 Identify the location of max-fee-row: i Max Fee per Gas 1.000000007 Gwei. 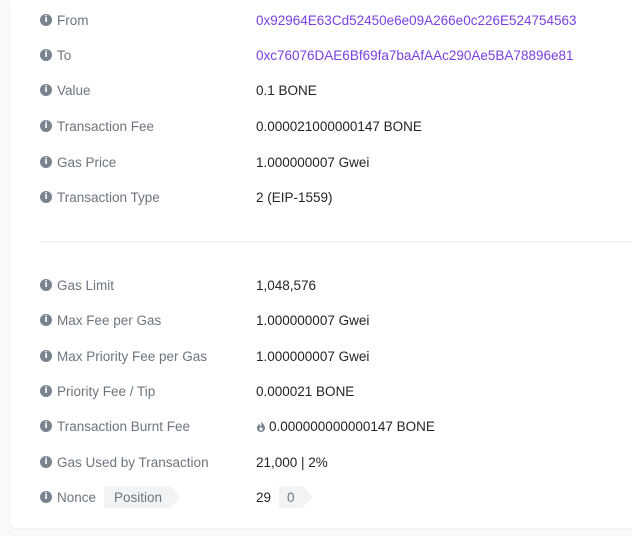
(336, 320).